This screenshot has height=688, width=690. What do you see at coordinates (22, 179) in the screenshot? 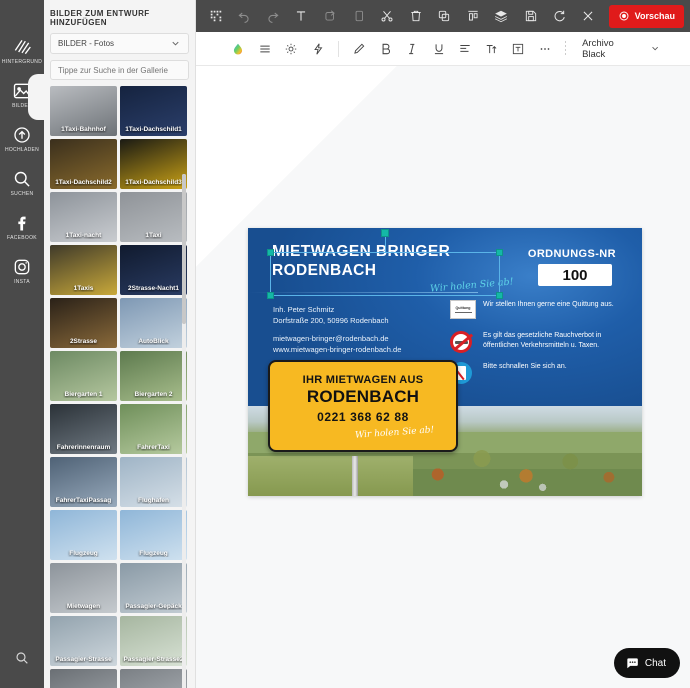
I see `search-icon` at bounding box center [22, 179].